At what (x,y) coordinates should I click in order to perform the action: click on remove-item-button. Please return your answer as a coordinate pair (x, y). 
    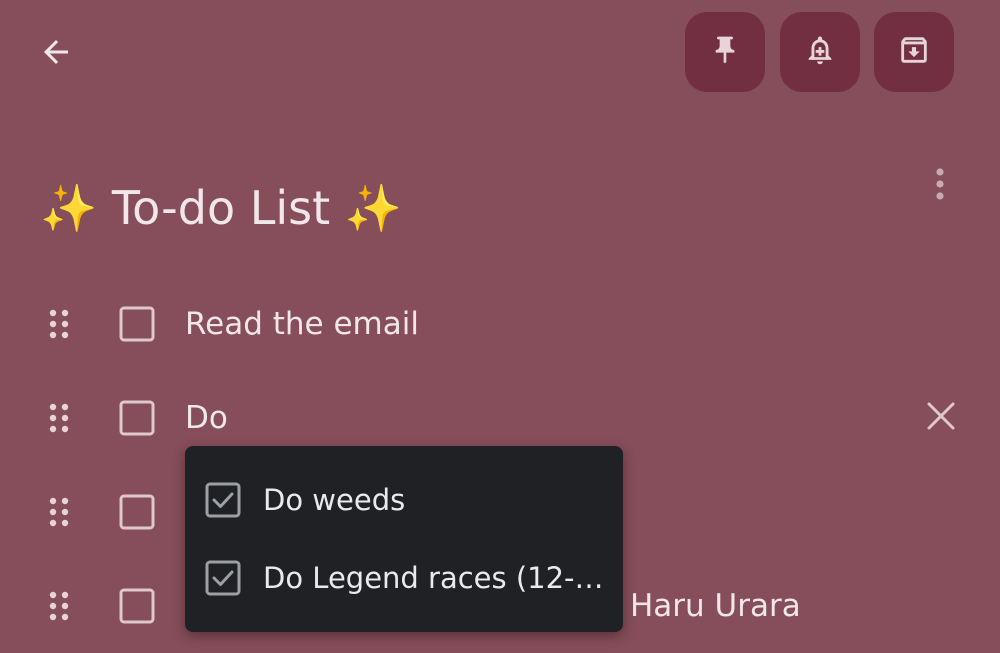
    Looking at the image, I should click on (941, 418).